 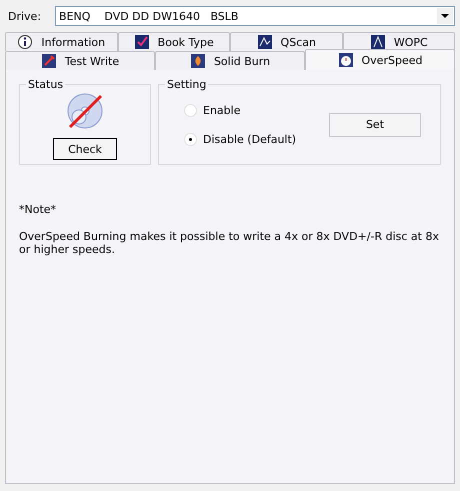 I want to click on info-icon, so click(x=25, y=42).